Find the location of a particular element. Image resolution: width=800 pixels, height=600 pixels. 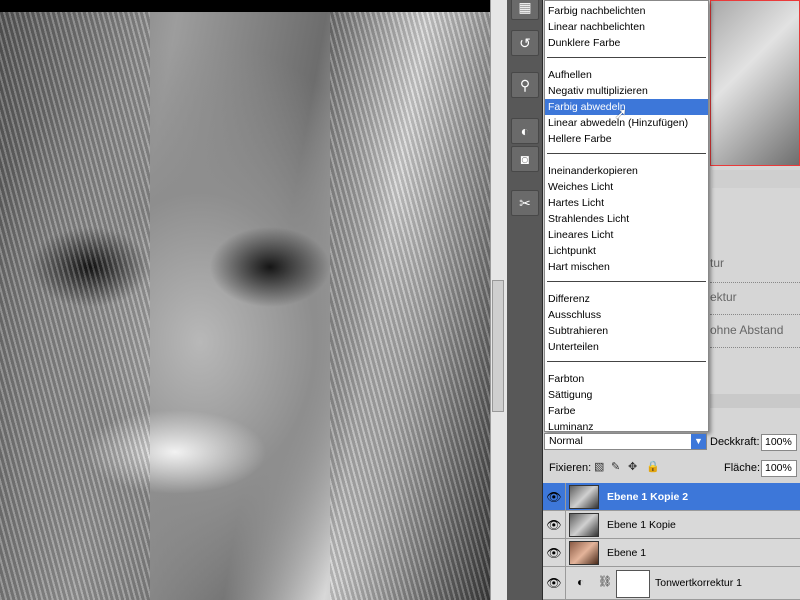

layer-name: Ebene 1 Kopie is located at coordinates (641, 525).